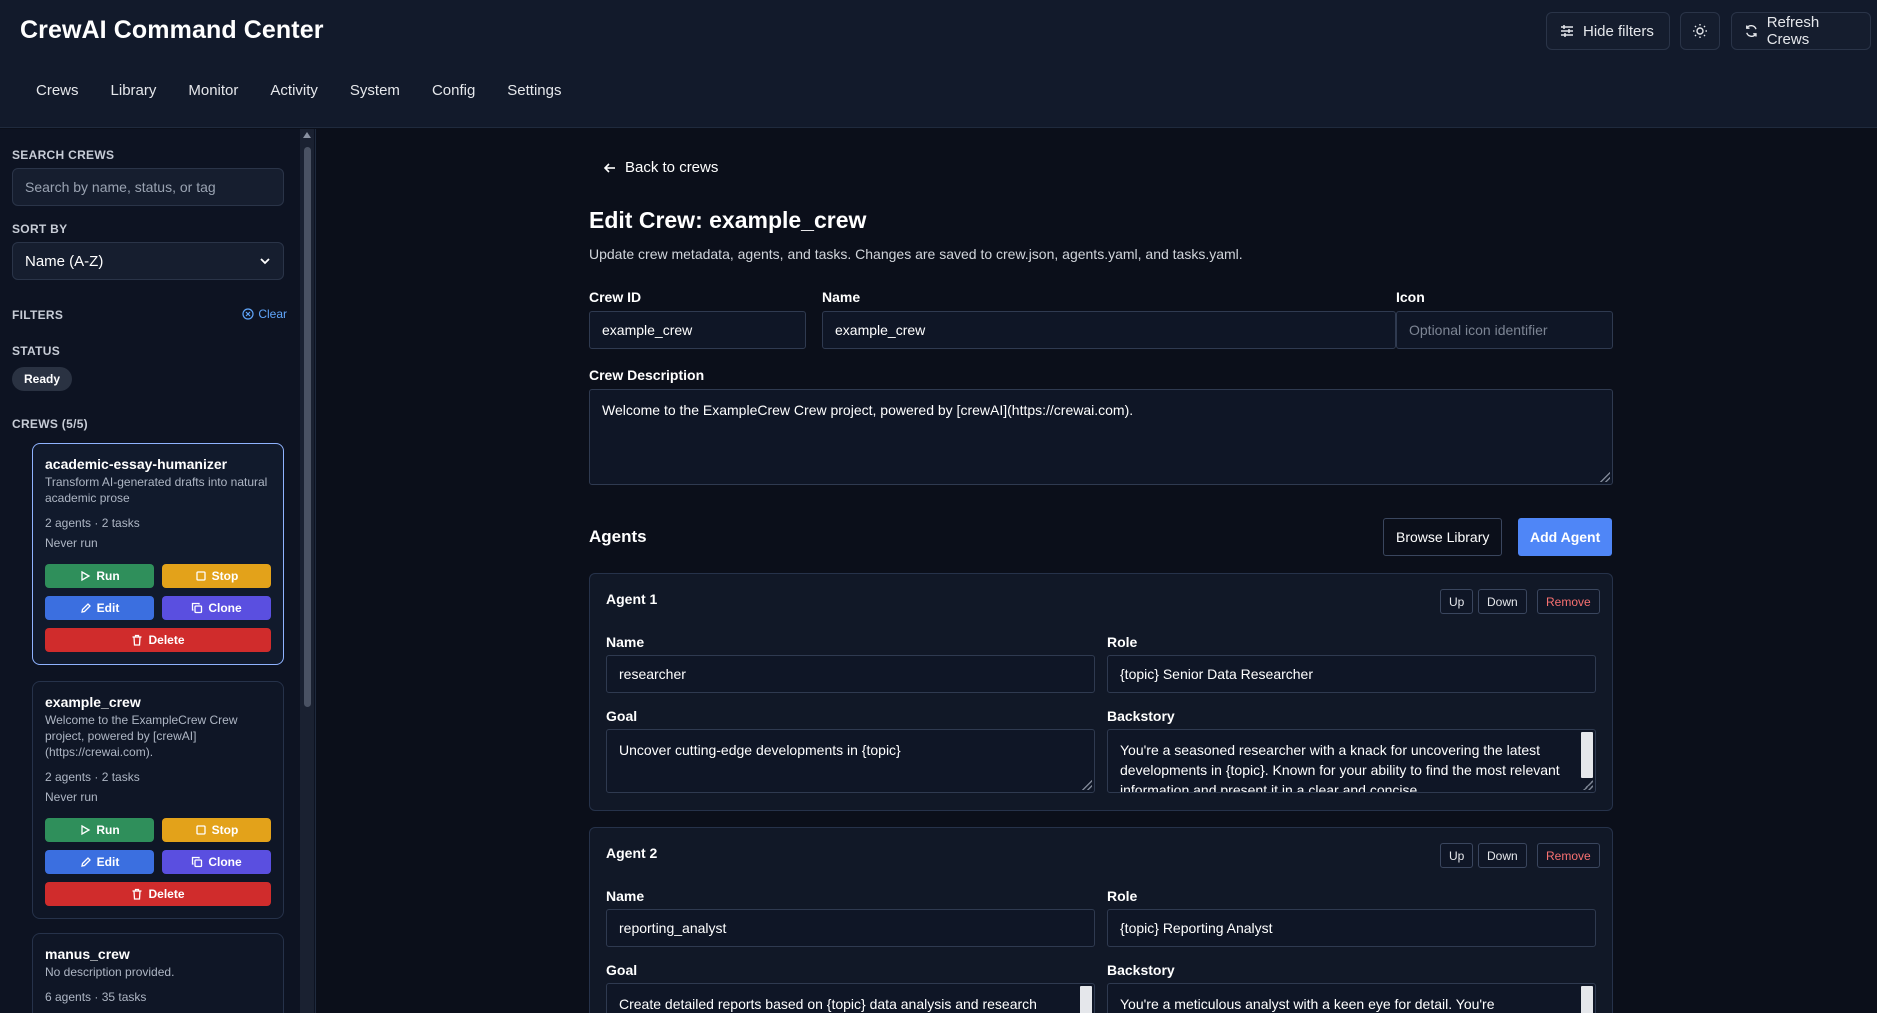 Image resolution: width=1877 pixels, height=1013 pixels. I want to click on sort-by-select: Name (A-Z), so click(148, 261).